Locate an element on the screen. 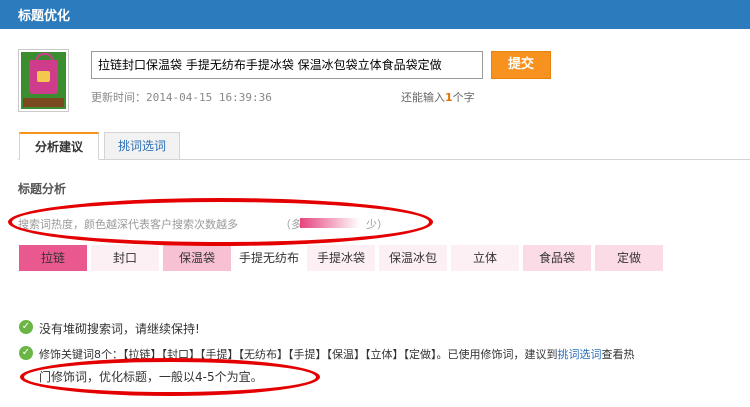  product-title-input: 拉链封口保温袋 手提无纺布手提冰袋 保温冰包袋立体食品袋定做 is located at coordinates (287, 65).